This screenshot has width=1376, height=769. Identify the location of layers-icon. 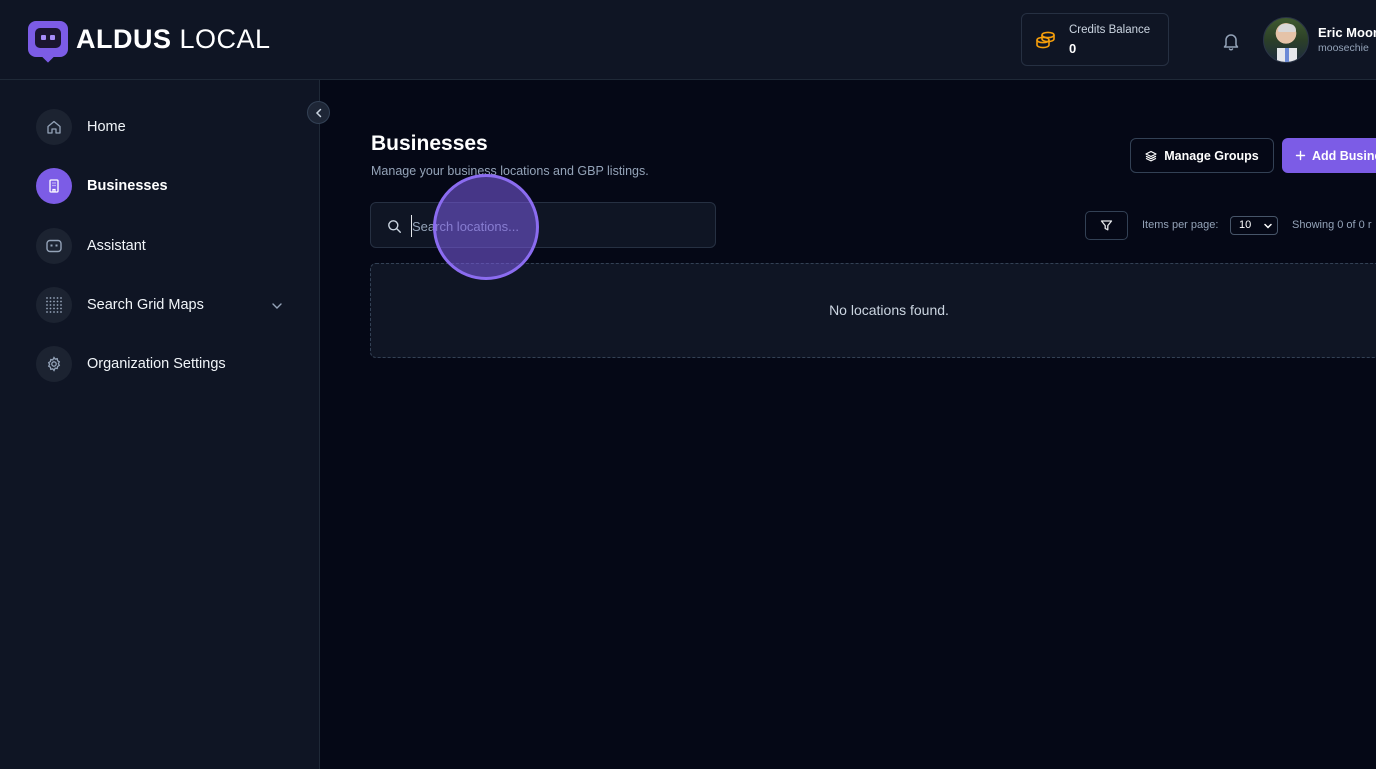
(1151, 155).